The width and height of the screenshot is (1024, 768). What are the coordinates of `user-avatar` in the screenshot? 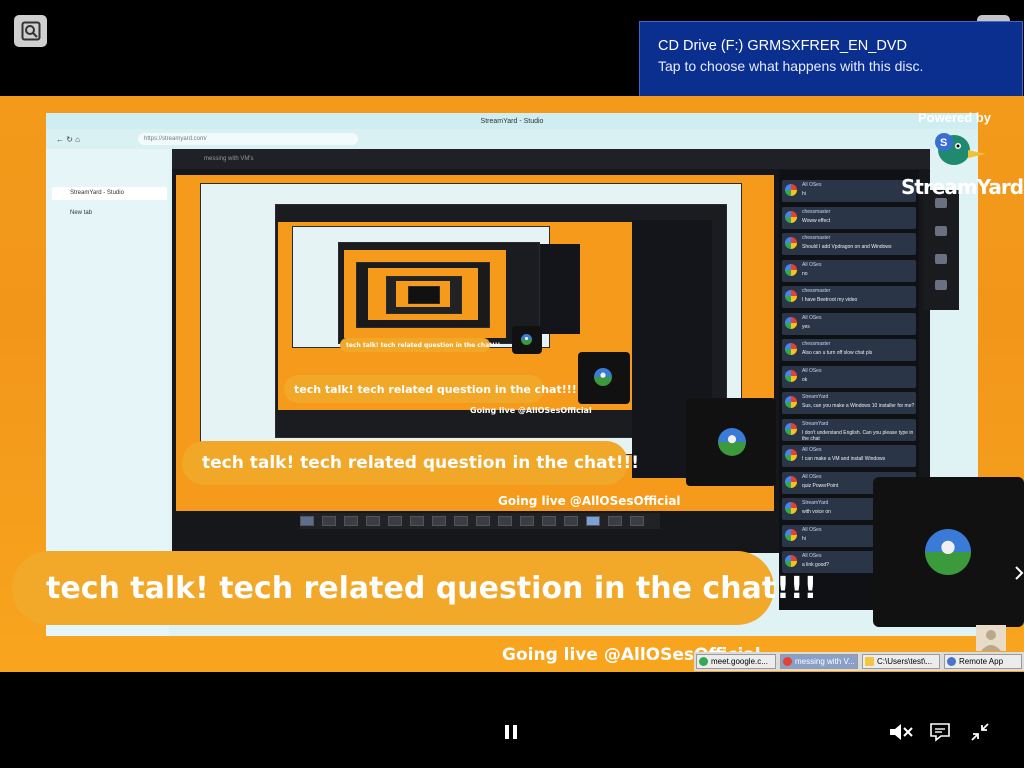 It's located at (991, 638).